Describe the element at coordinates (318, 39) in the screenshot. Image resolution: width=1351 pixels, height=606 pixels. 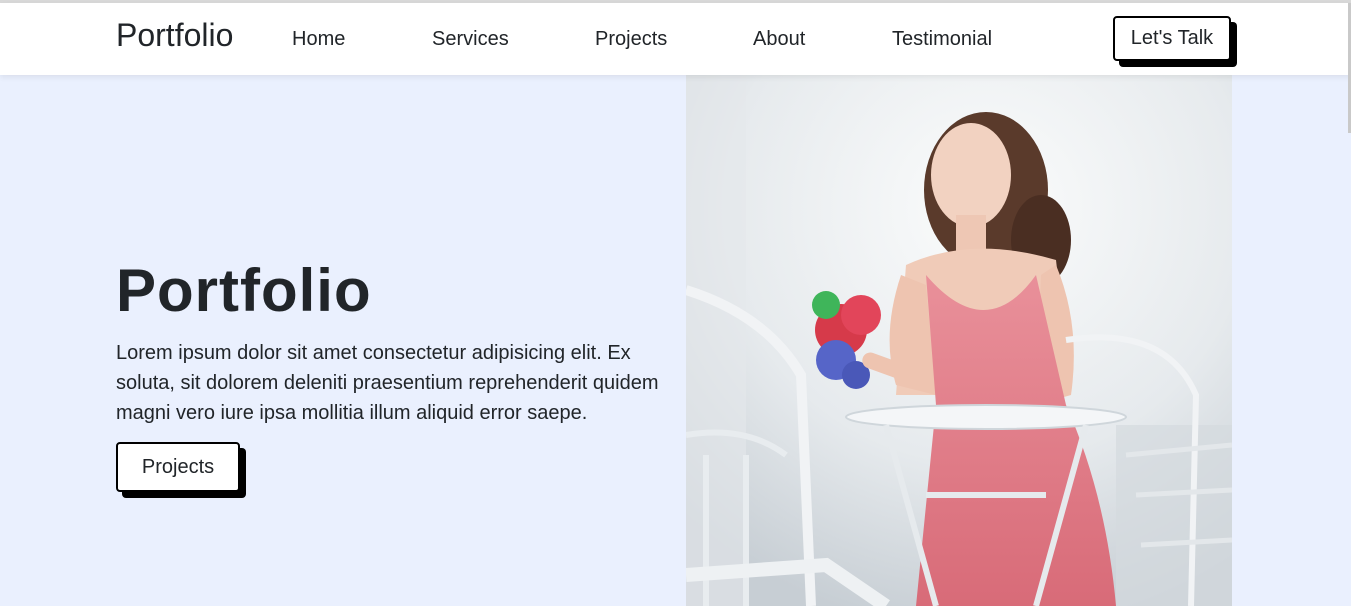
I see `nav-link-home: Home` at that location.